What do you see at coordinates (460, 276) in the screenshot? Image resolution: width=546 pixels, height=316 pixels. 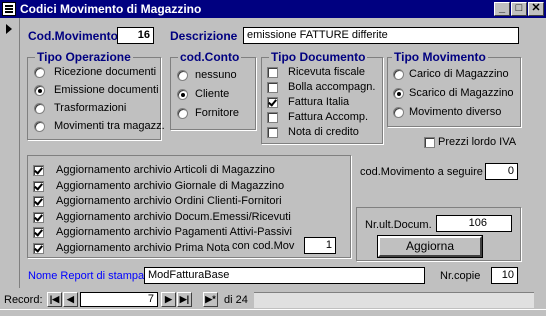 I see `nr-copie-label: Nr.copie` at bounding box center [460, 276].